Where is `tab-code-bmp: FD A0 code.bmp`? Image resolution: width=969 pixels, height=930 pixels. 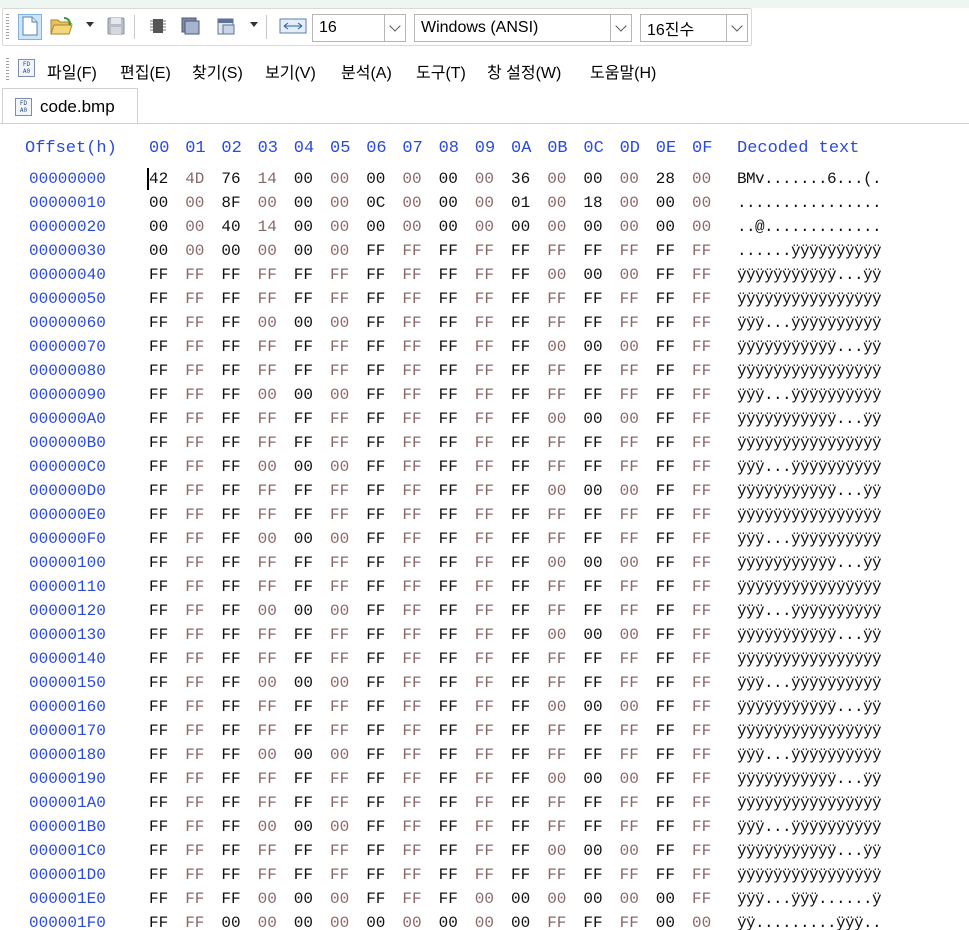 tab-code-bmp: FD A0 code.bmp is located at coordinates (70, 106).